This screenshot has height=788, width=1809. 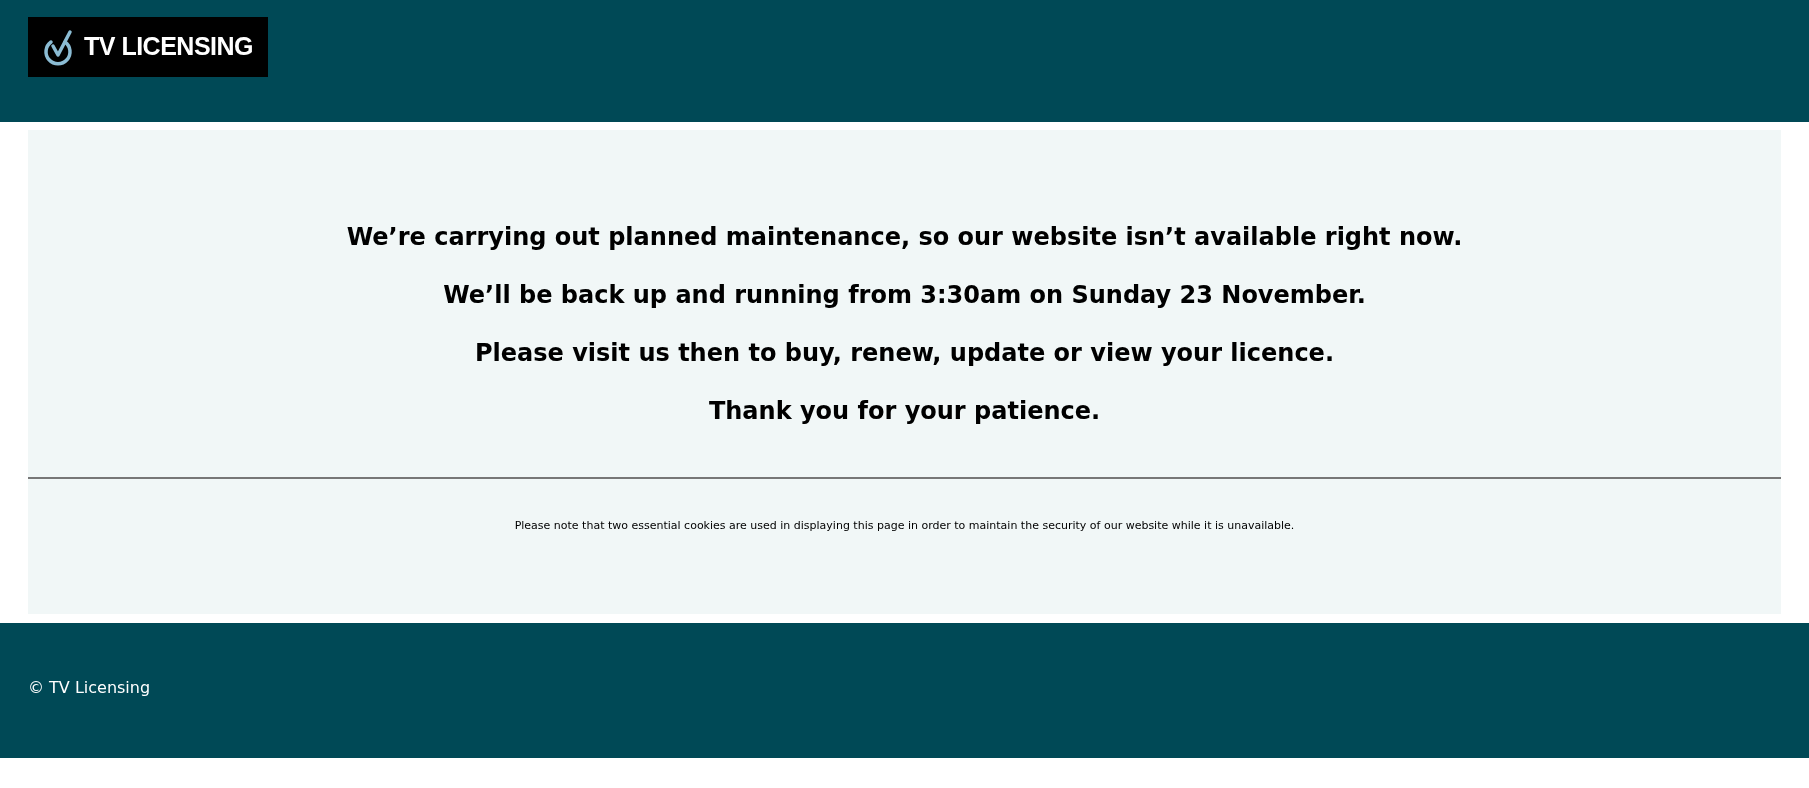 What do you see at coordinates (904, 295) in the screenshot?
I see `maintenance-message: We’ll be back up and running from 3:30am on Sunday 23 November.` at bounding box center [904, 295].